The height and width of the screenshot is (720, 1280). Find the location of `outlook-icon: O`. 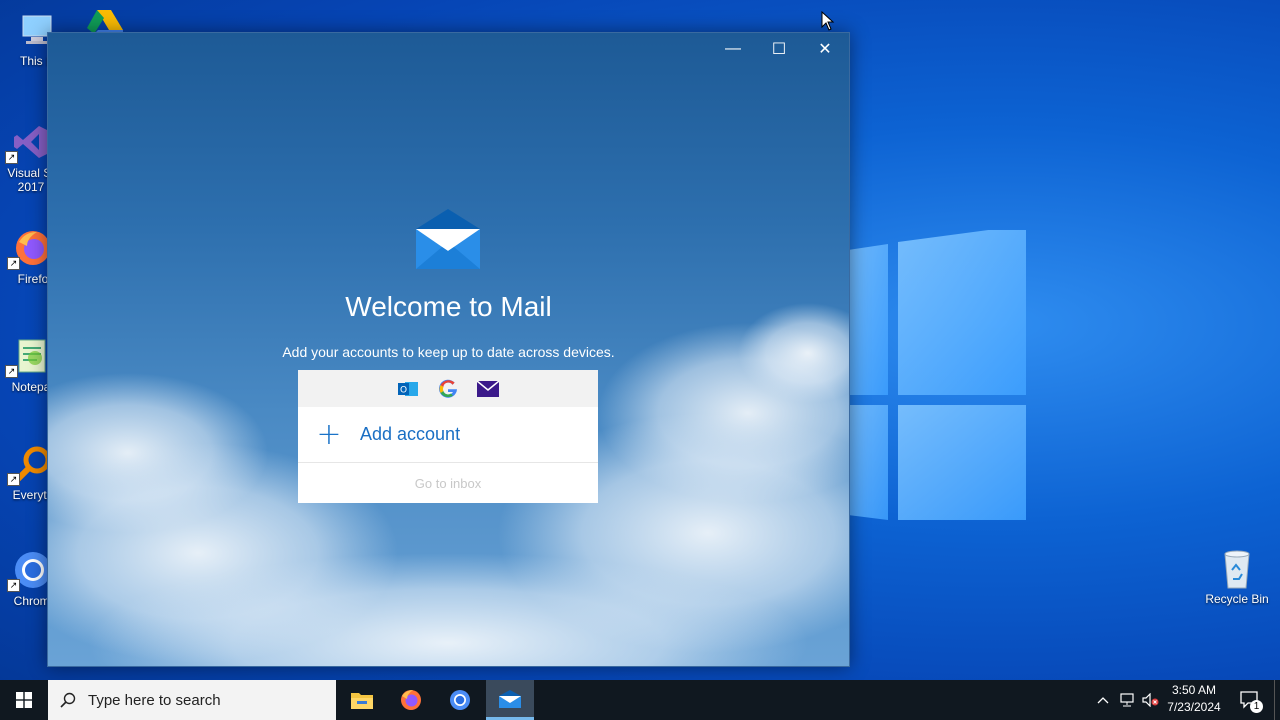

outlook-icon: O is located at coordinates (408, 389).